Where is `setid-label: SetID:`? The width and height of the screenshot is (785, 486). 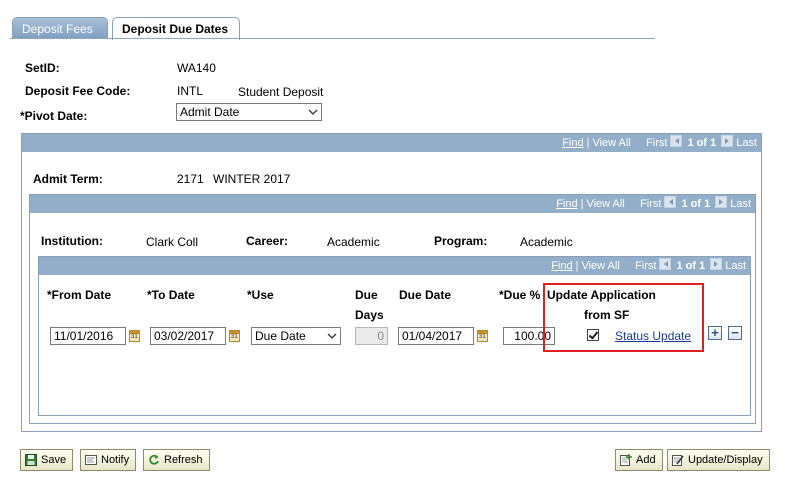
setid-label: SetID: is located at coordinates (42, 68).